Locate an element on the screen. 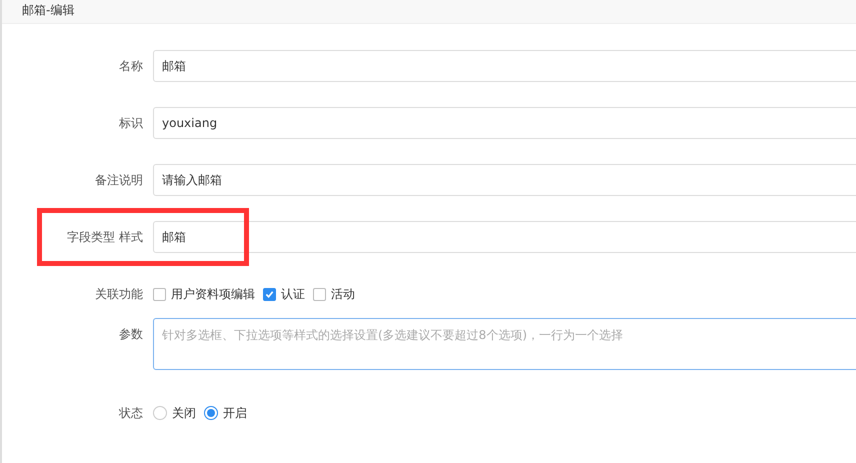 The image size is (856, 463). field-label: 标识 is located at coordinates (130, 123).